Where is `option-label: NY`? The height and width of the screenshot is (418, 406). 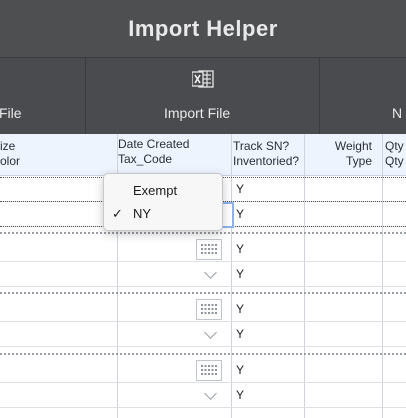
option-label: NY is located at coordinates (142, 213).